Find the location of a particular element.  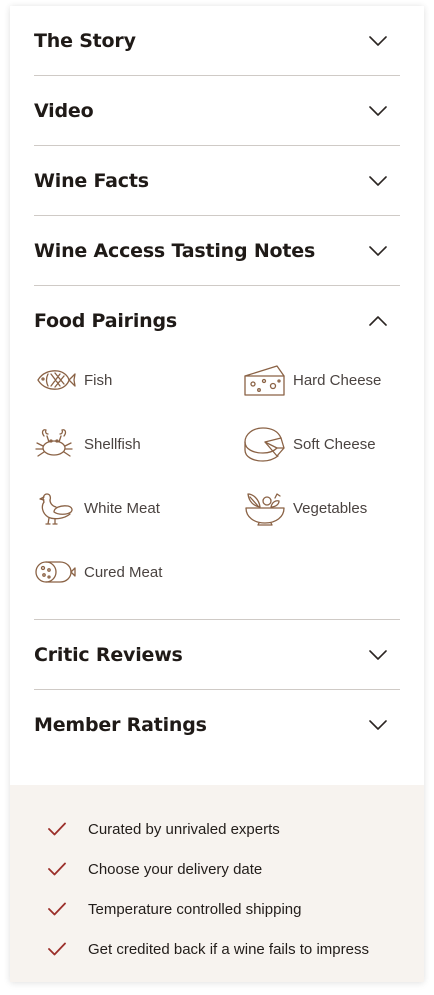

chevron-up-icon is located at coordinates (378, 320).